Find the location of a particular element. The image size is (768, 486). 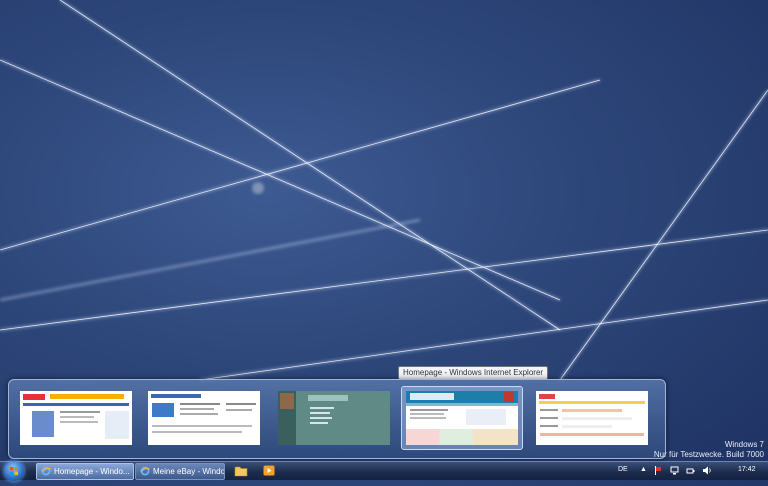

thumbnail-ebay is located at coordinates (76, 418).